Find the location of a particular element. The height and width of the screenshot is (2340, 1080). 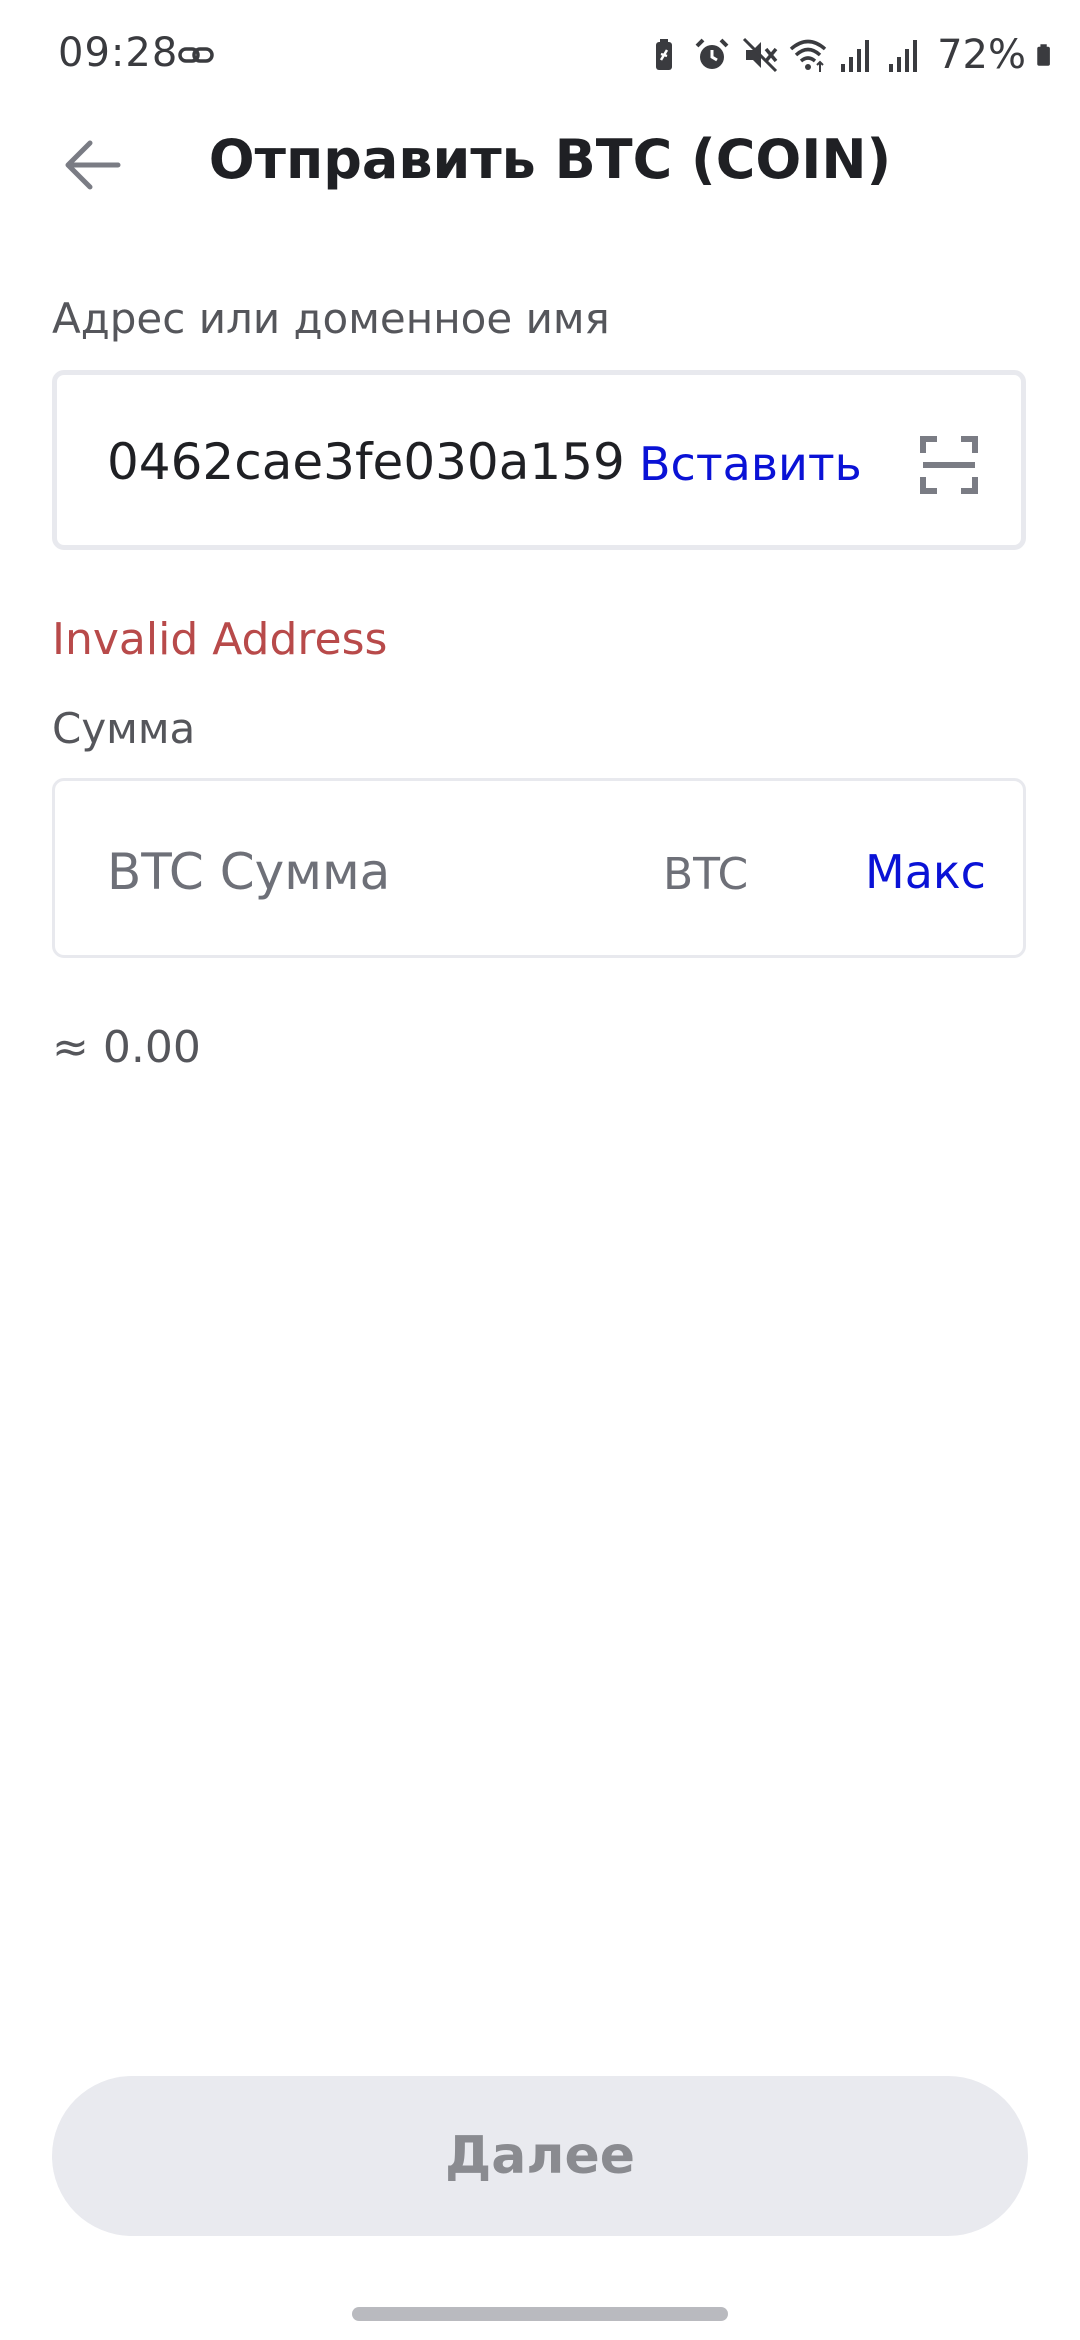

address-label: Адрес или доменное имя is located at coordinates (331, 318).